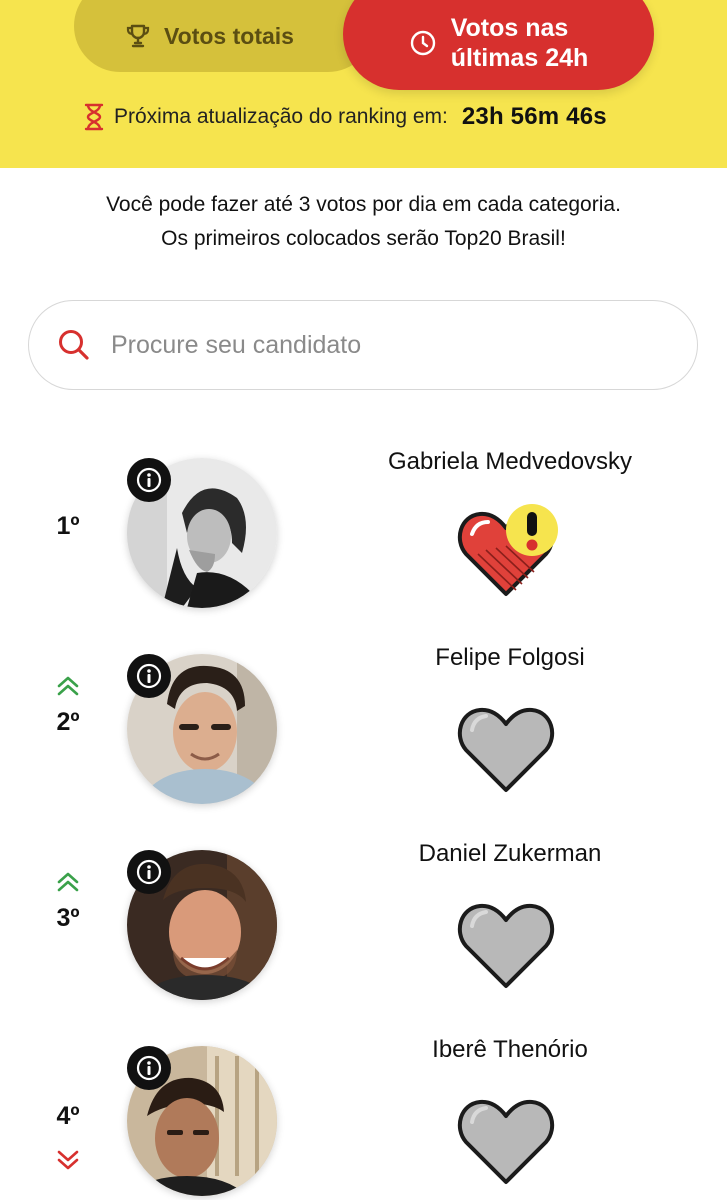  Describe the element at coordinates (68, 918) in the screenshot. I see `candidate-rank: 3º` at that location.